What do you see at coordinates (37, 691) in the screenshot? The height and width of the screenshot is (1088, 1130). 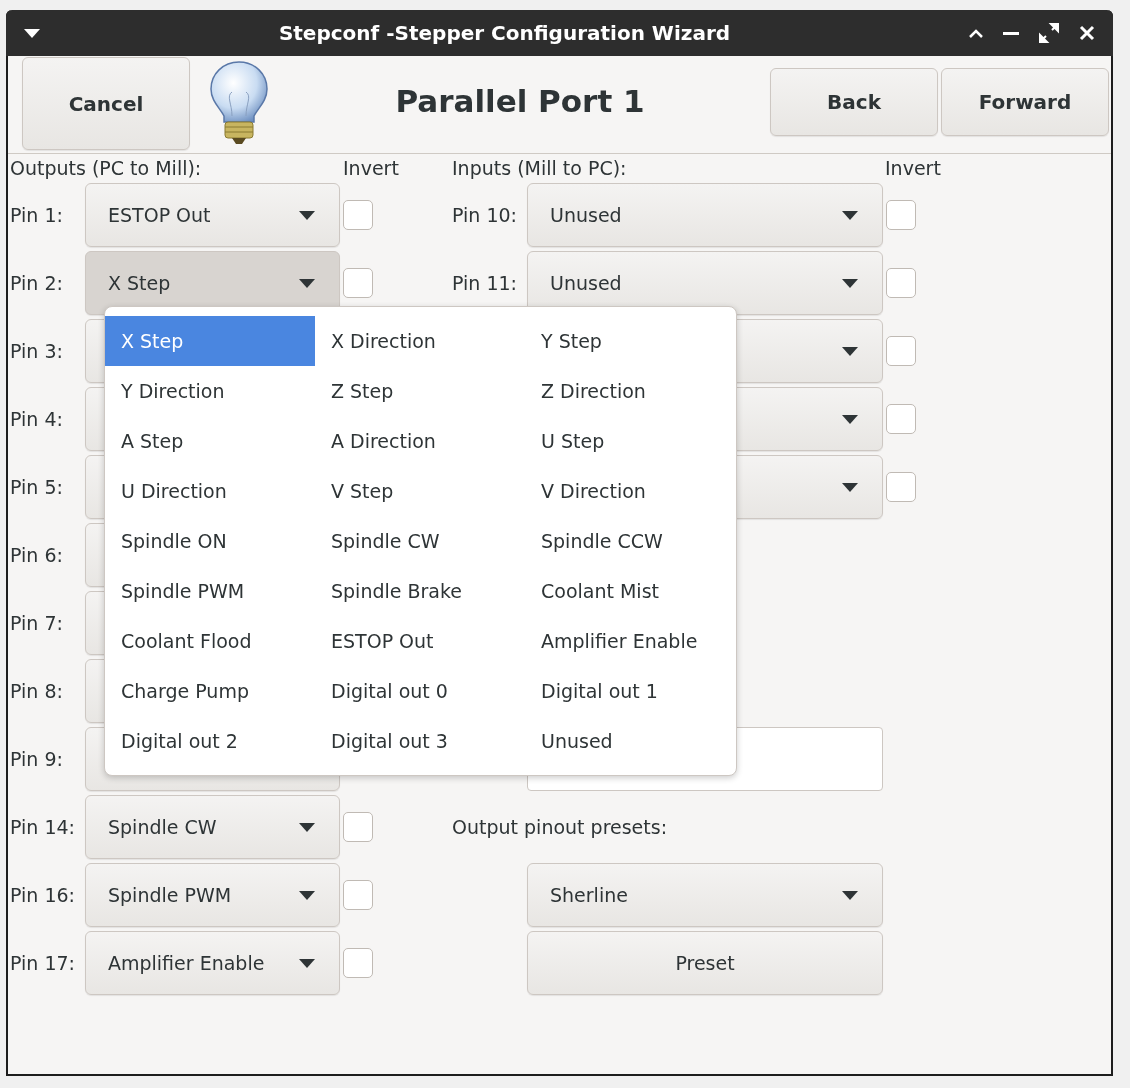 I see `pin-label: Pin 8:` at bounding box center [37, 691].